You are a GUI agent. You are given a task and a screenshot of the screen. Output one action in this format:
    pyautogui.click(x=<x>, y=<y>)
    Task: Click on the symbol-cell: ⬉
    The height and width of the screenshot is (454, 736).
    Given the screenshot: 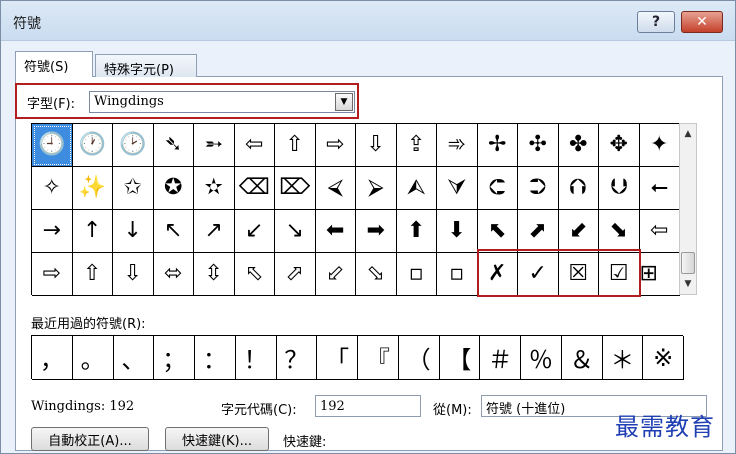 What is the action you would take?
    pyautogui.click(x=497, y=231)
    